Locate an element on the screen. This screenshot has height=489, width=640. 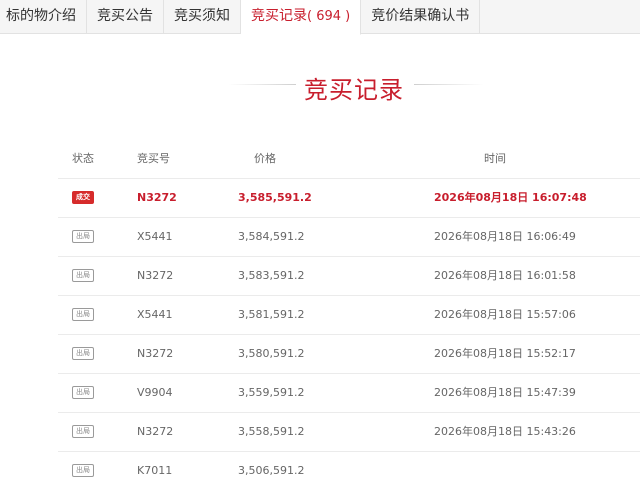
bidder-cell: K7011 is located at coordinates (155, 470).